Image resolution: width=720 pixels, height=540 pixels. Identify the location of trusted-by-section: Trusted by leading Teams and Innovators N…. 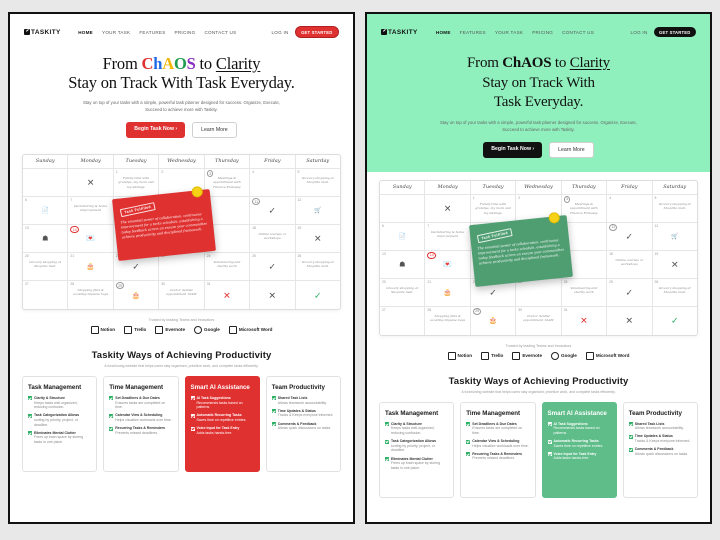
(538, 350).